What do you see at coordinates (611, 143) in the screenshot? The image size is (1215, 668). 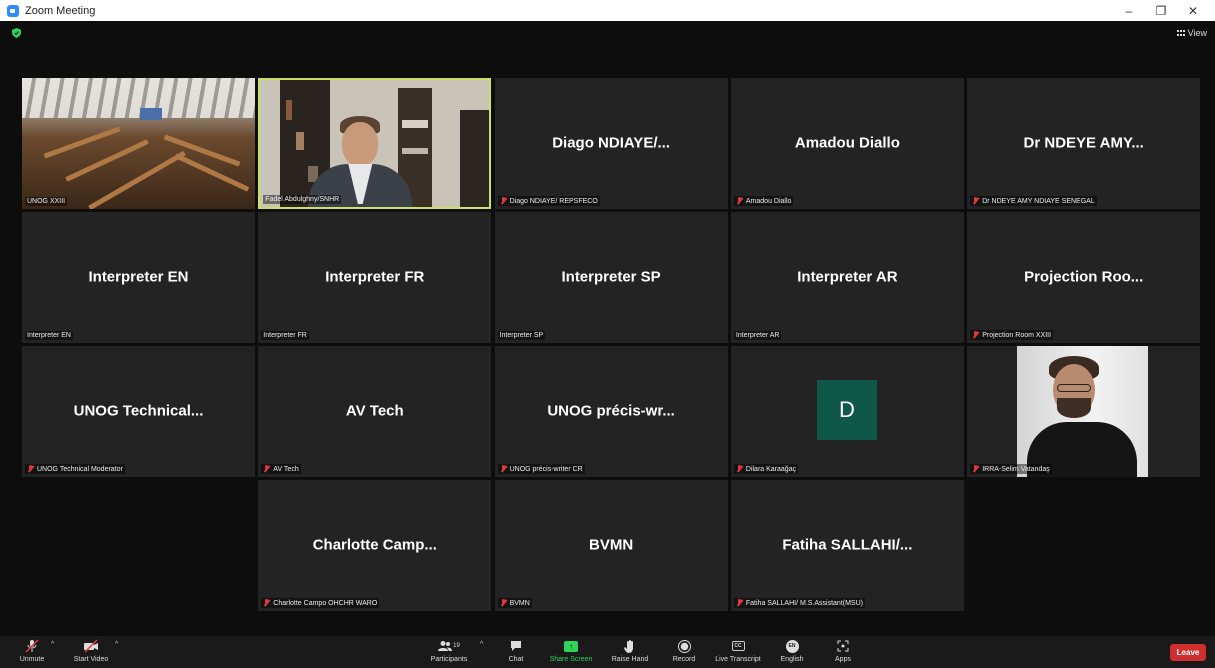 I see `participant-tile: Diago NDIAYE/... Diago NDIAYE/ REPSFECO` at bounding box center [611, 143].